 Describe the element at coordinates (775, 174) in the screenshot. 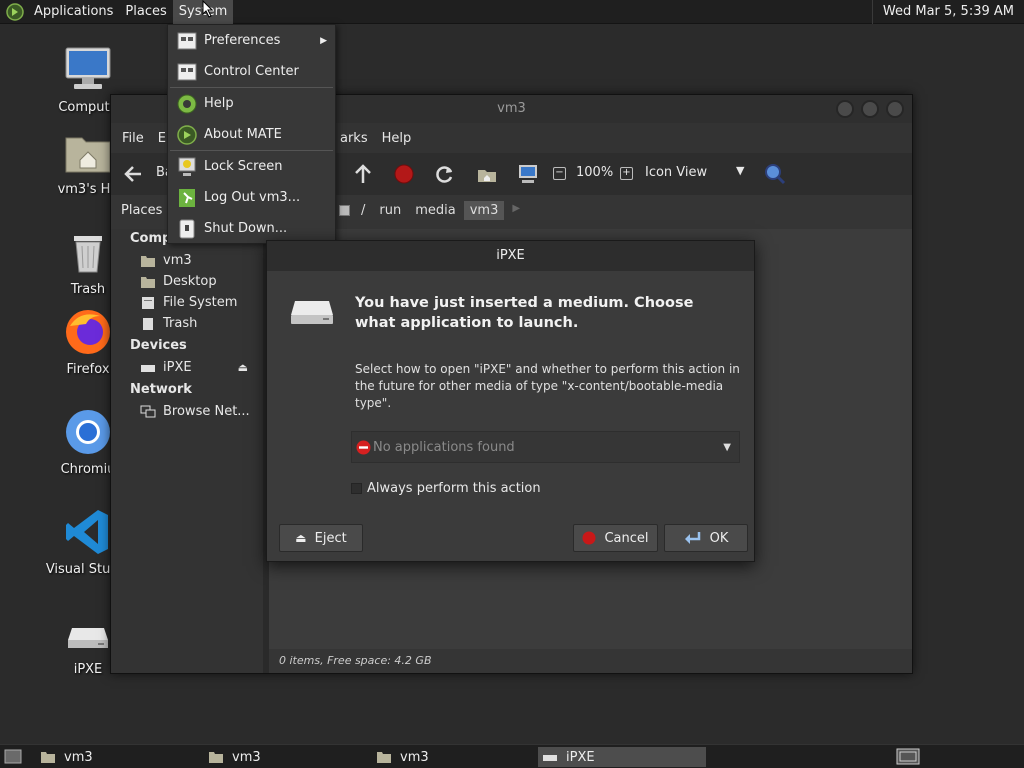

I see `search-icon` at that location.